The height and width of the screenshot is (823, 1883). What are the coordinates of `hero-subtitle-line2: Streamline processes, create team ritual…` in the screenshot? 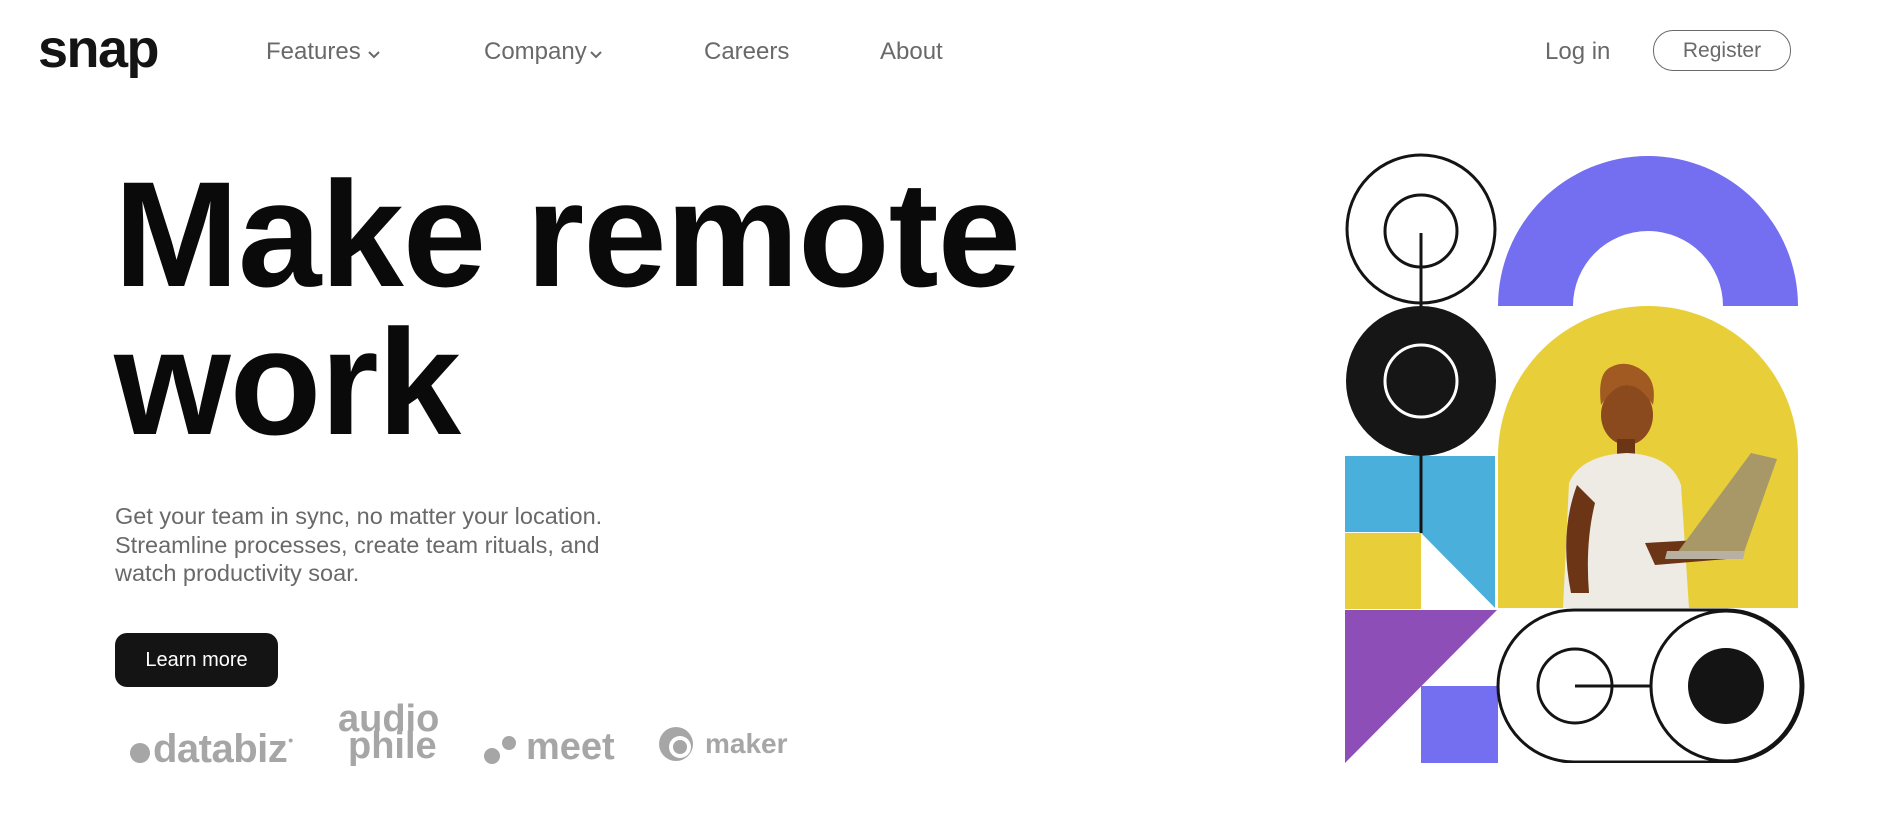 It's located at (357, 544).